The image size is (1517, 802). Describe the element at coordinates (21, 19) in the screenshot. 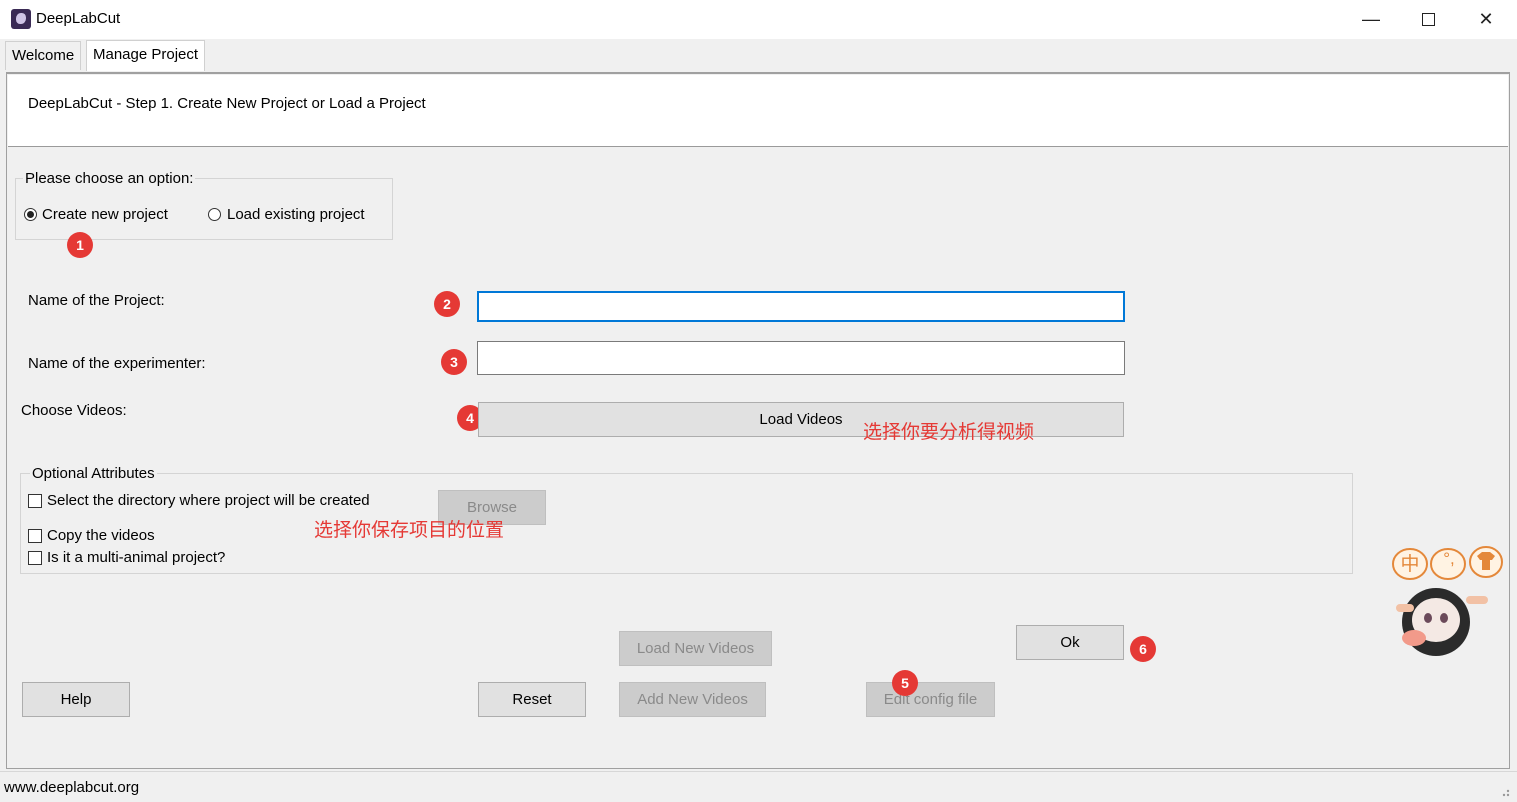

I see `app-icon` at that location.